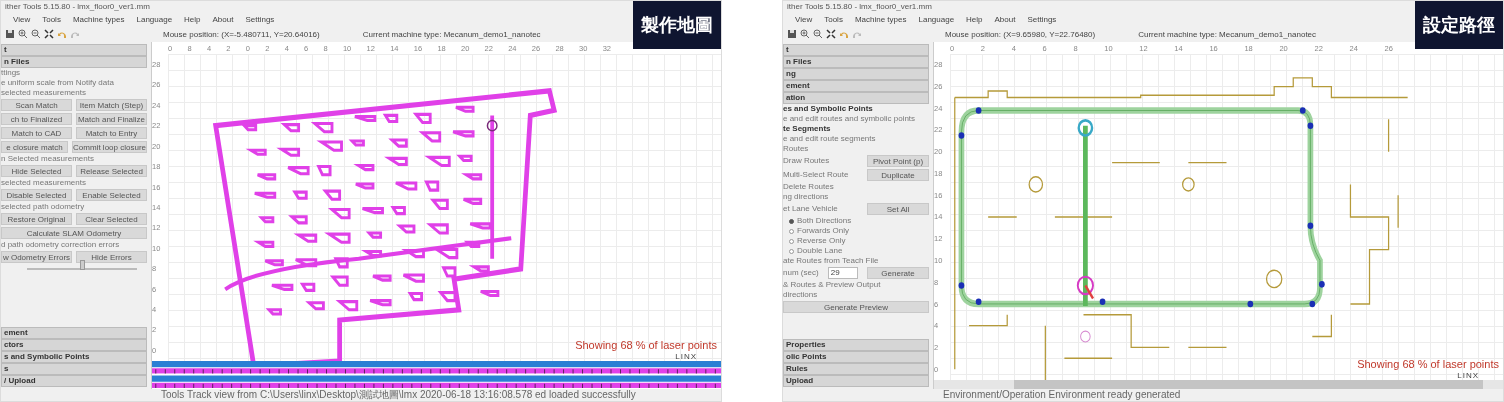 This screenshot has width=1504, height=402. I want to click on mouse-position: Mouse position: (X=9.65980, Y=22.76480), so click(1020, 34).